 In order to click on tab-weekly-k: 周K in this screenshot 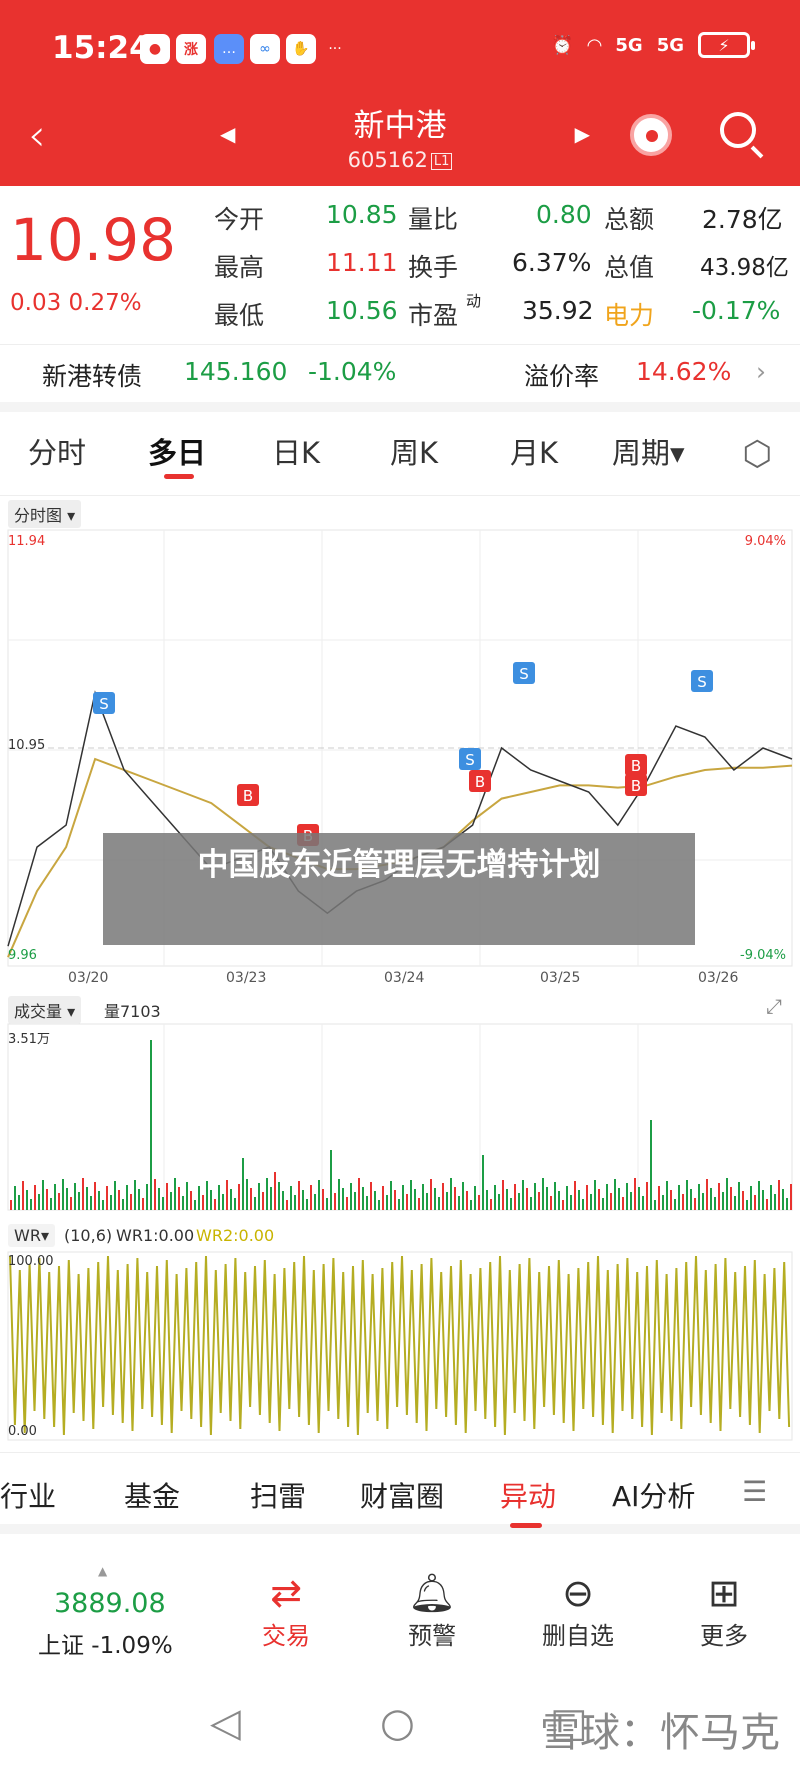, I will do `click(414, 451)`.